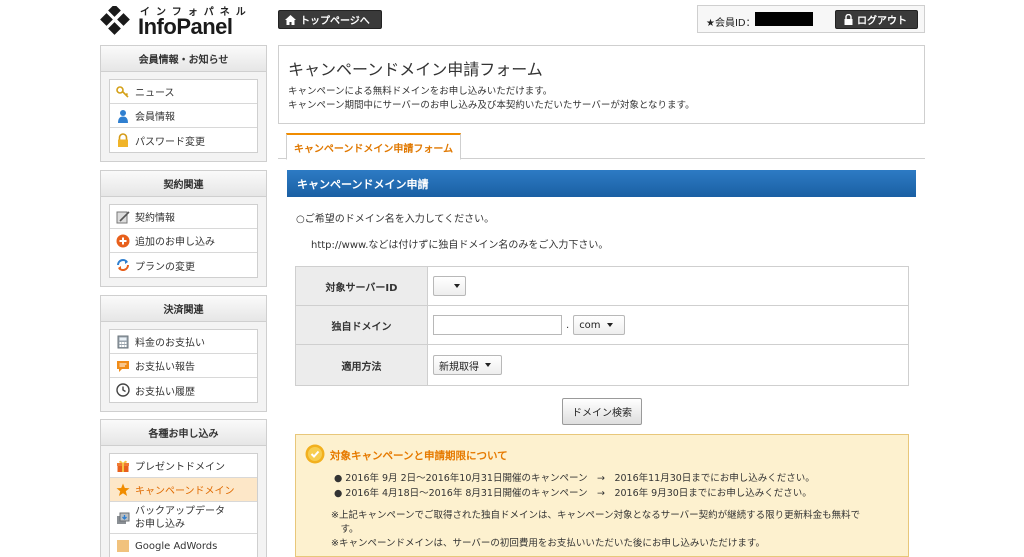  I want to click on home-icon, so click(290, 19).